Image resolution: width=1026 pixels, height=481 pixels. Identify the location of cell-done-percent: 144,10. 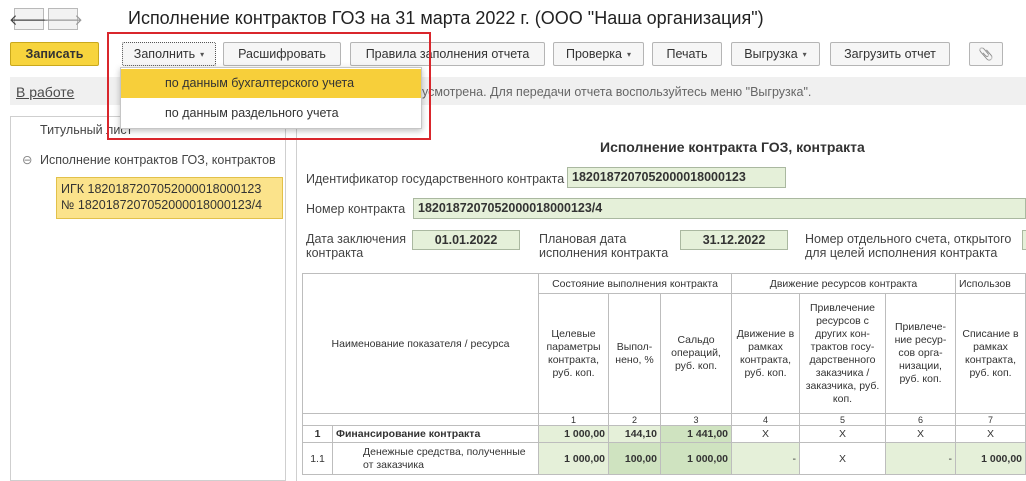
(634, 434).